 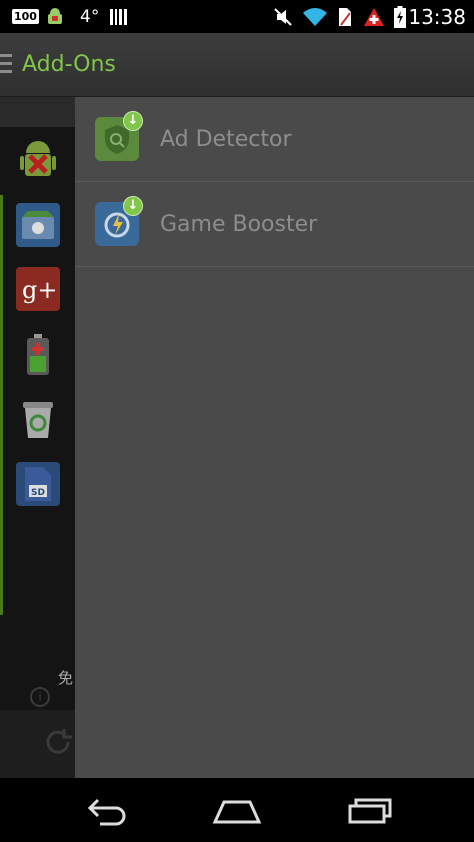 I want to click on navigation-bar, so click(x=237, y=810).